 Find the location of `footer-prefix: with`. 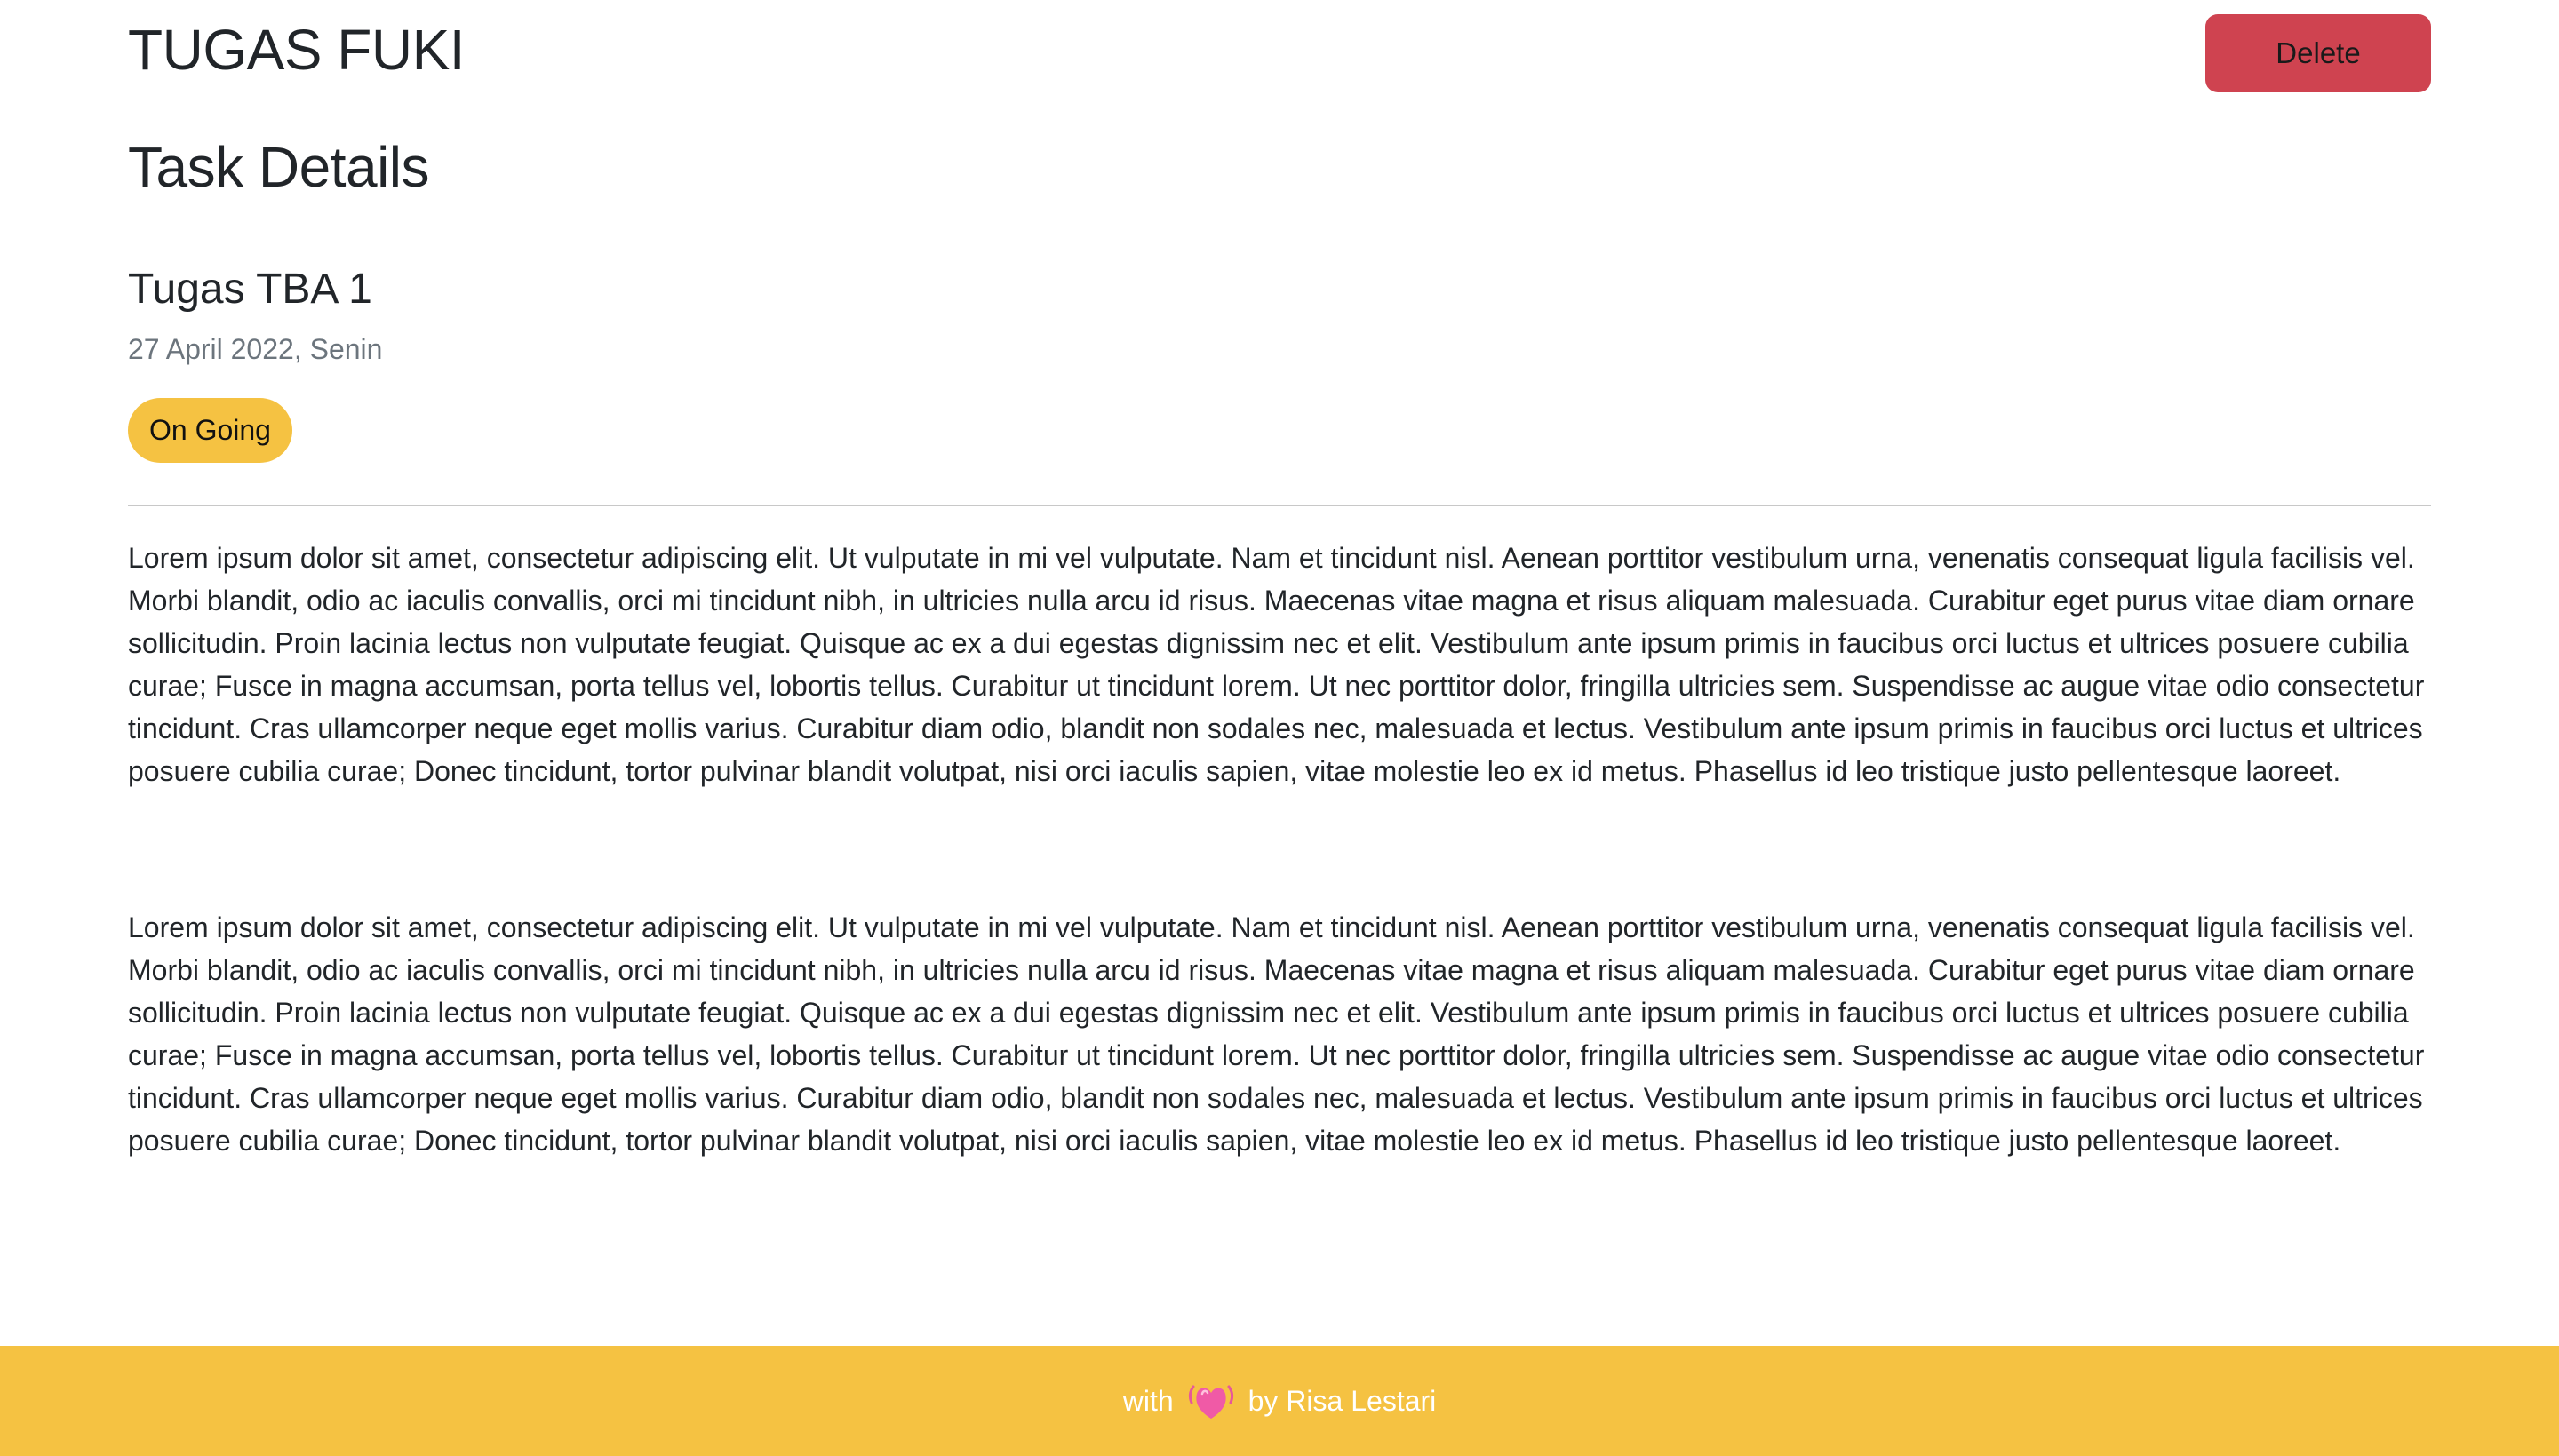

footer-prefix: with is located at coordinates (1148, 1400).